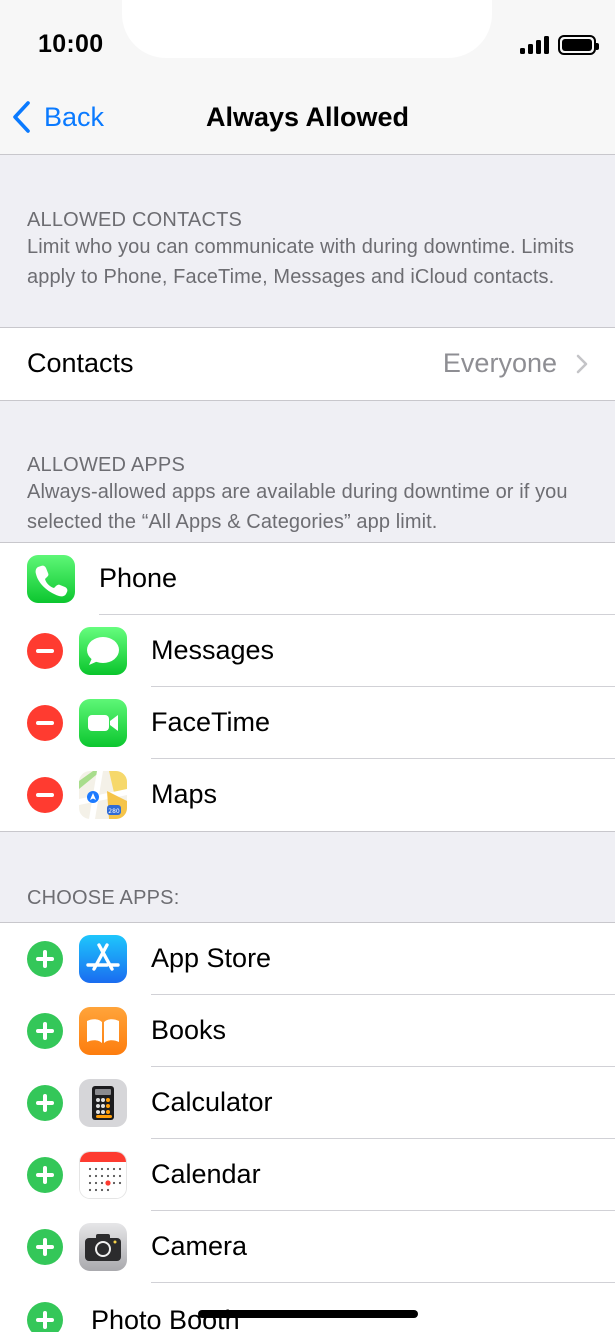 This screenshot has width=615, height=1332. What do you see at coordinates (45, 723) in the screenshot?
I see `remove-facetime-button` at bounding box center [45, 723].